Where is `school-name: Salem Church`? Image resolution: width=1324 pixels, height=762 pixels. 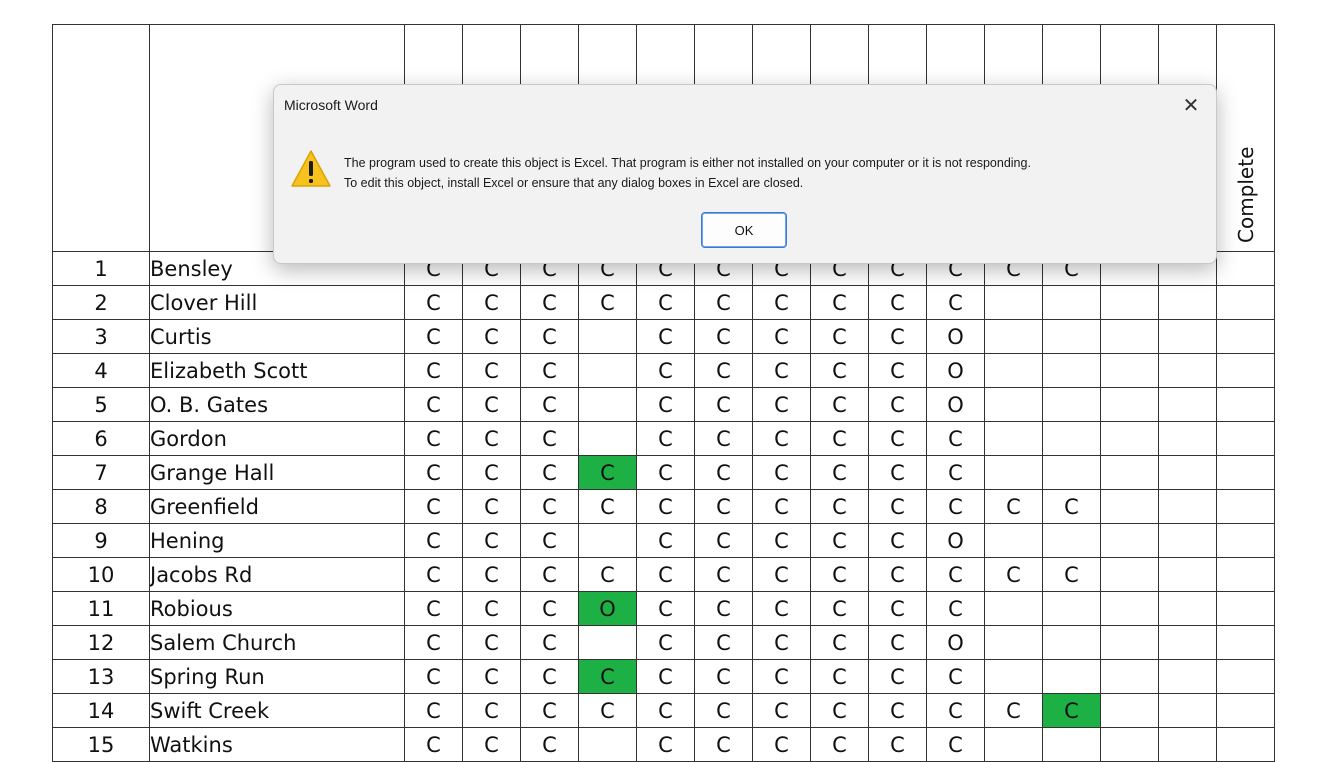
school-name: Salem Church is located at coordinates (277, 642).